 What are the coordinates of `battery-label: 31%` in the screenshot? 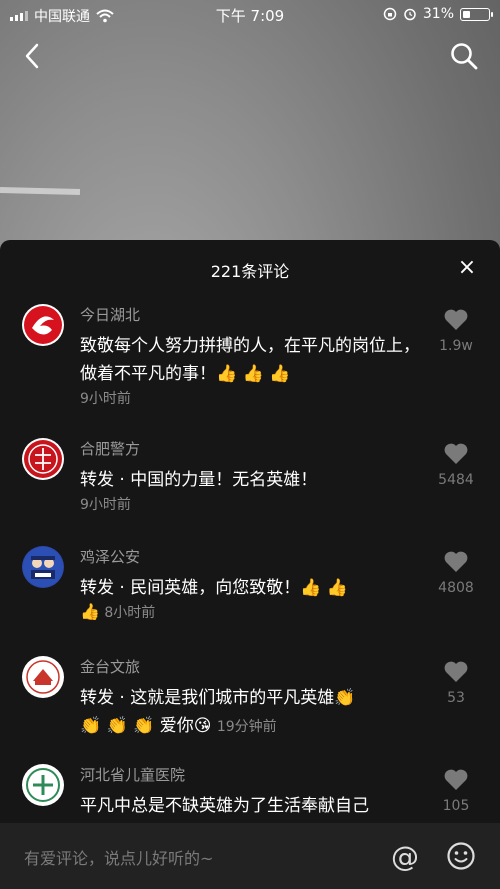 It's located at (438, 14).